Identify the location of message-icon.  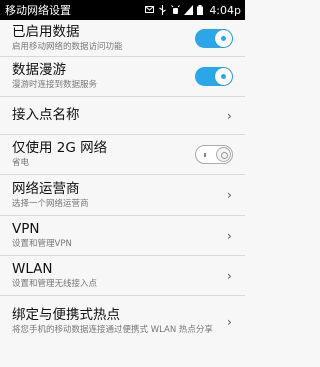
(150, 10).